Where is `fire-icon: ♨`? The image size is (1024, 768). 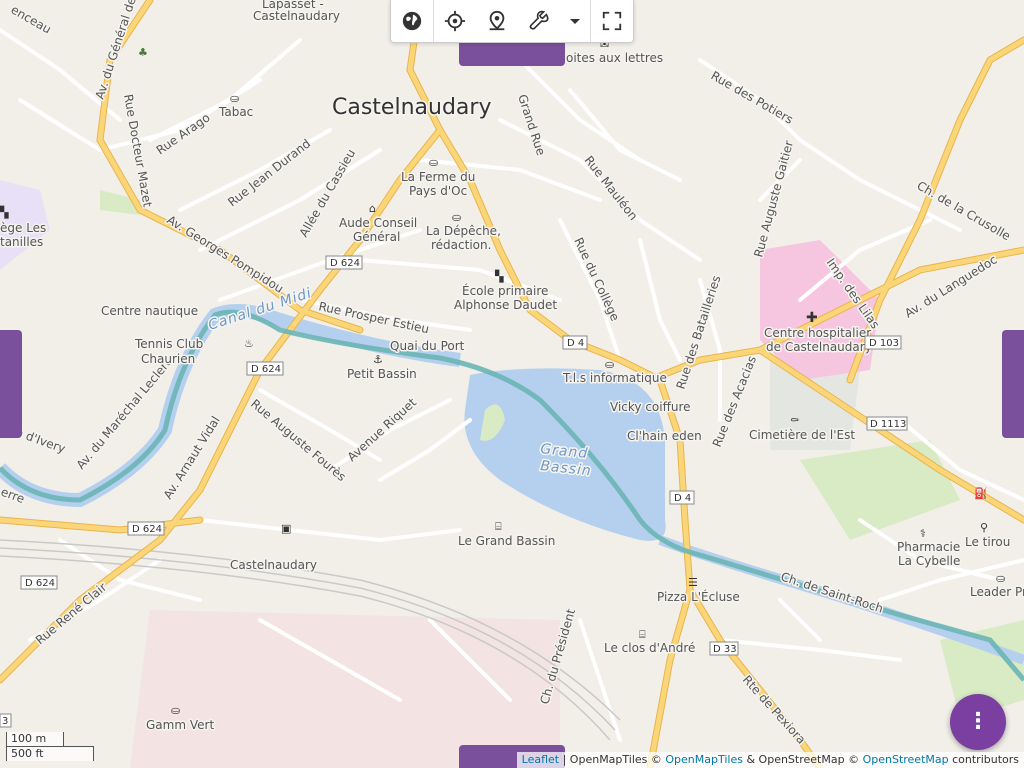 fire-icon: ♨ is located at coordinates (249, 343).